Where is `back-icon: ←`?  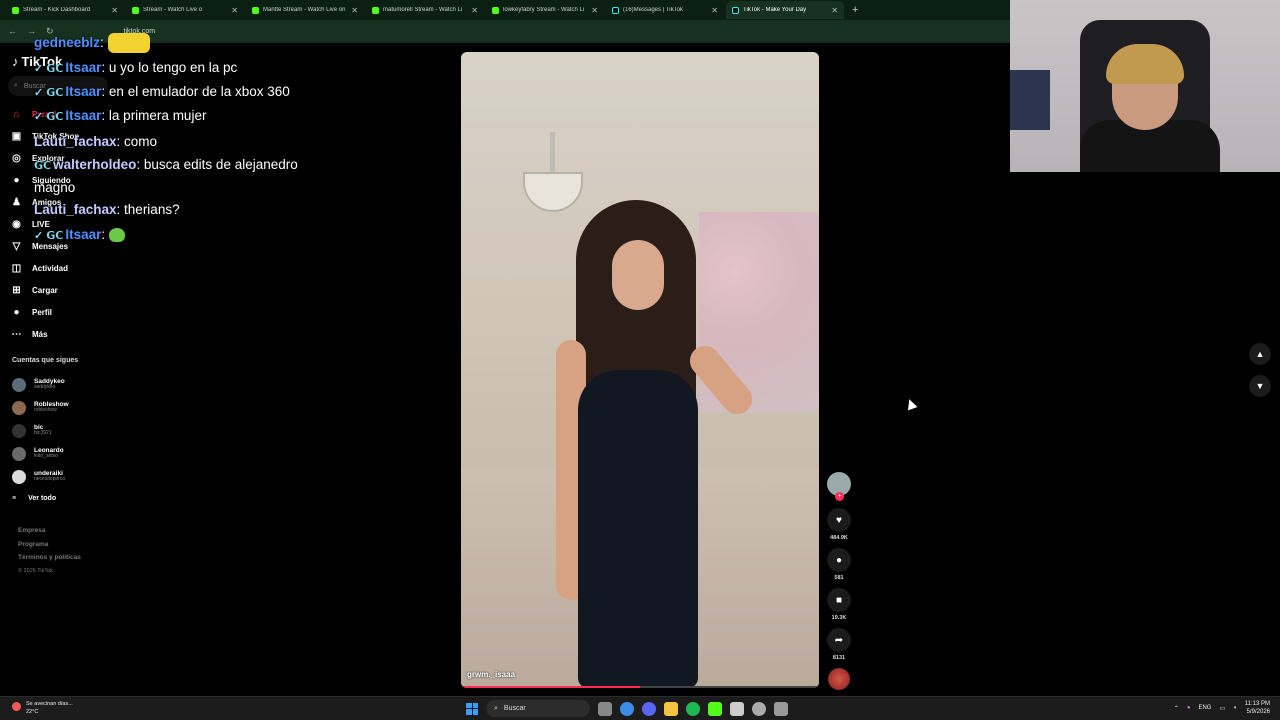
back-icon: ← is located at coordinates (12, 31).